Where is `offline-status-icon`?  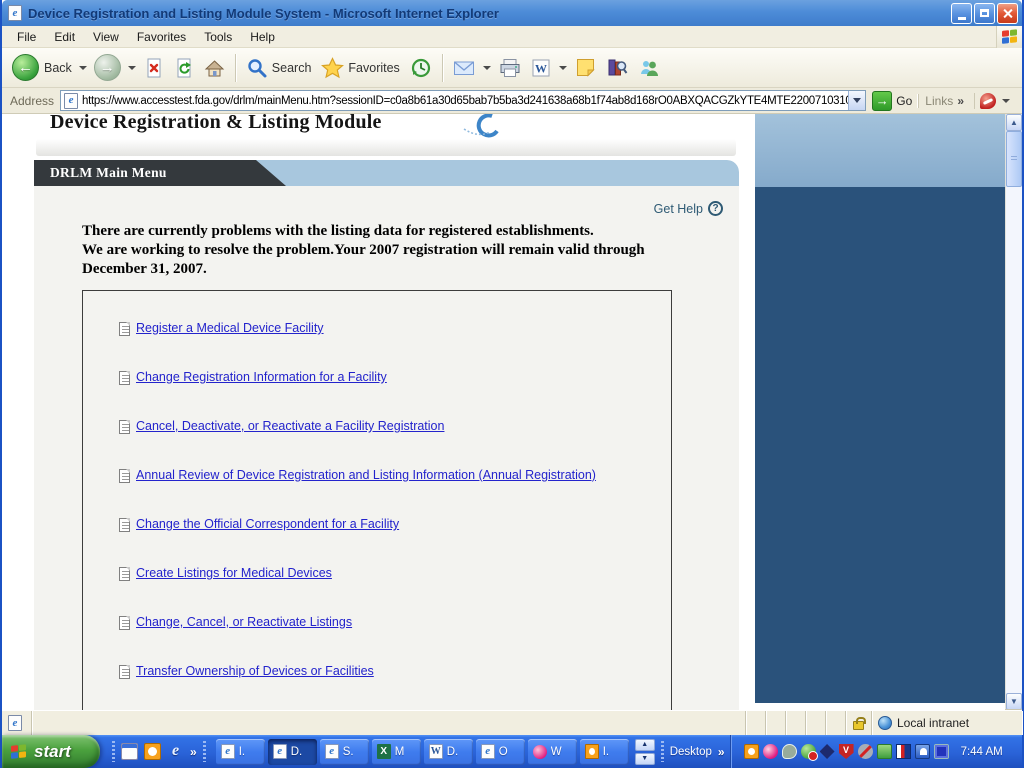
offline-status-icon is located at coordinates (809, 752).